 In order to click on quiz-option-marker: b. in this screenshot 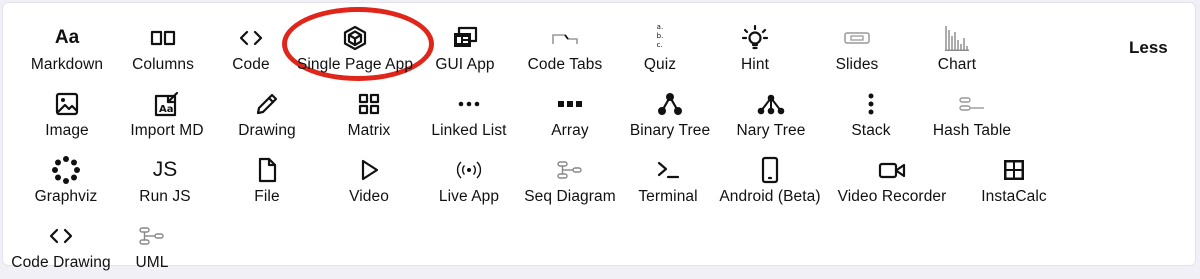, I will do `click(660, 35)`.